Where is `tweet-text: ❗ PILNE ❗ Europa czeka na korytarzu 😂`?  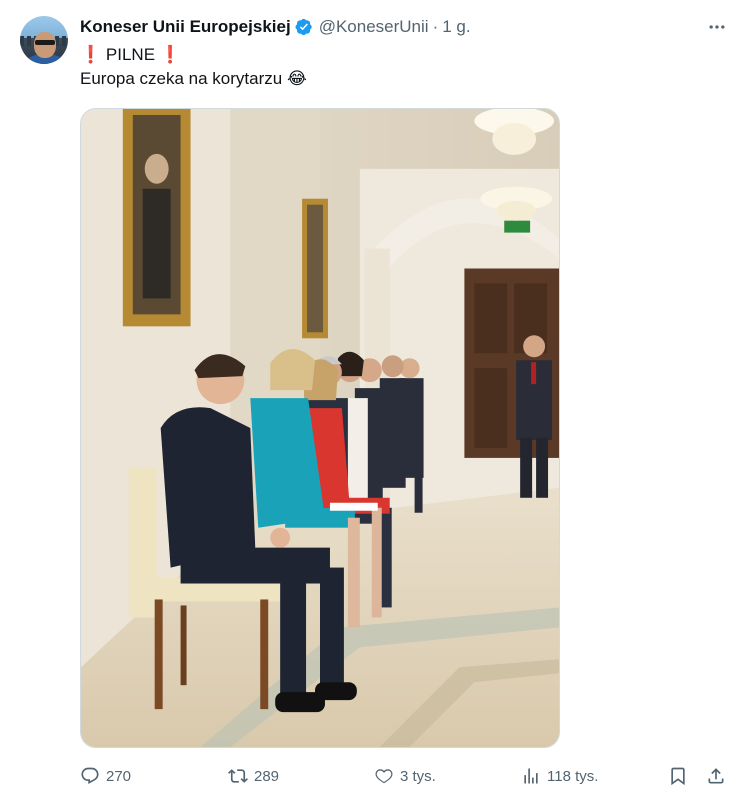
tweet-text: ❗ PILNE ❗ Europa czeka na korytarzu 😂 is located at coordinates (193, 67).